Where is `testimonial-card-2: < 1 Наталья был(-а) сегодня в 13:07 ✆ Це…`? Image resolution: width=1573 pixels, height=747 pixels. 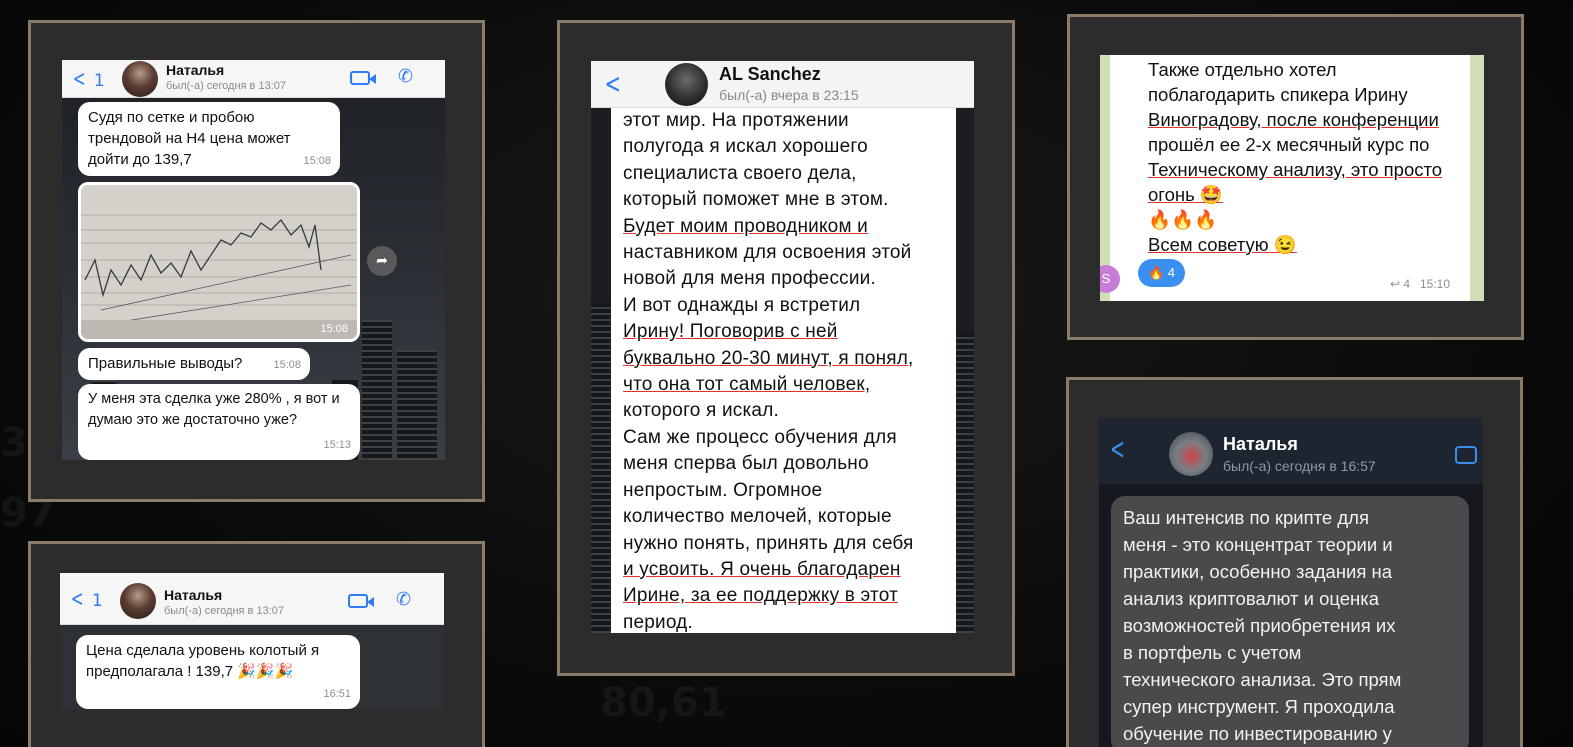
testimonial-card-2: < 1 Наталья был(-а) сегодня в 13:07 ✆ Це… is located at coordinates (256, 644).